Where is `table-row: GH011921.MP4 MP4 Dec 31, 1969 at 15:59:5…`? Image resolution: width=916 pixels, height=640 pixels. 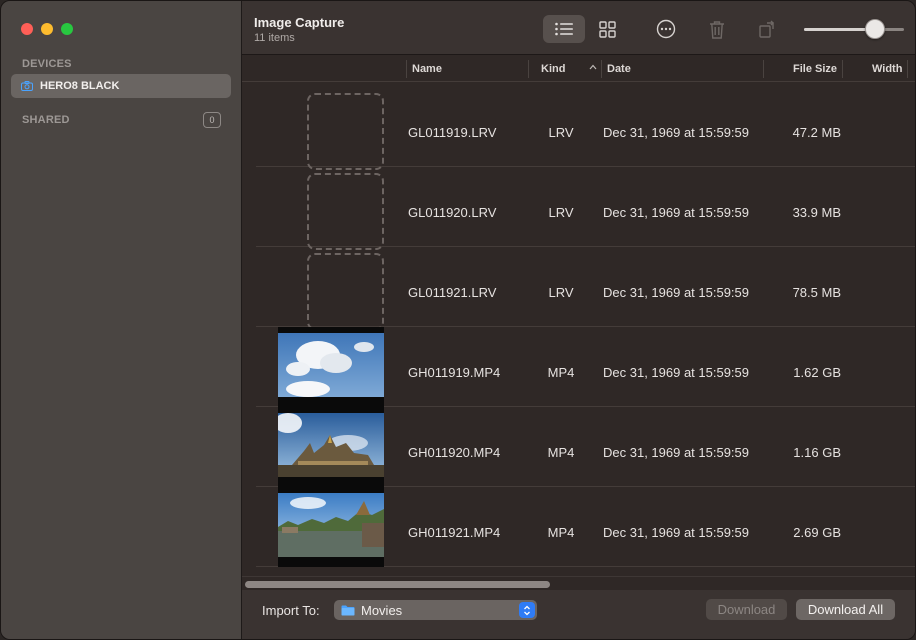 table-row: GH011921.MP4 MP4 Dec 31, 1969 at 15:59:5… is located at coordinates (585, 527).